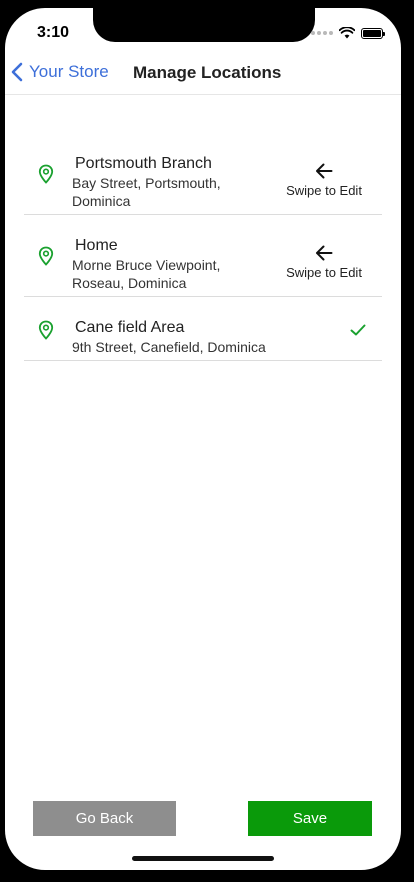 This screenshot has width=414, height=882. I want to click on status-time: 3:10, so click(53, 32).